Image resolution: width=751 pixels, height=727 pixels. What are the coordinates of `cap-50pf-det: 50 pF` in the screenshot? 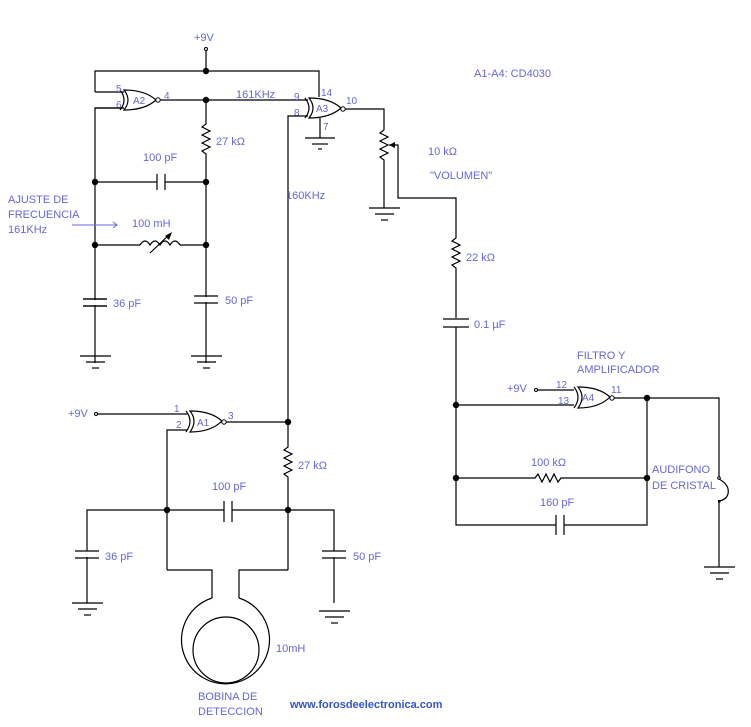 It's located at (351, 556).